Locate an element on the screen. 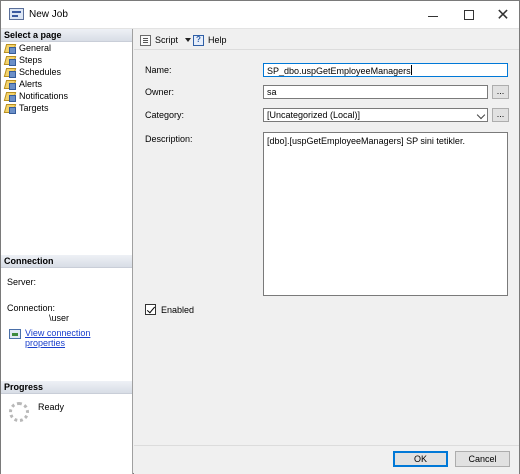  title-bar: New Job ✕ is located at coordinates (260, 15).